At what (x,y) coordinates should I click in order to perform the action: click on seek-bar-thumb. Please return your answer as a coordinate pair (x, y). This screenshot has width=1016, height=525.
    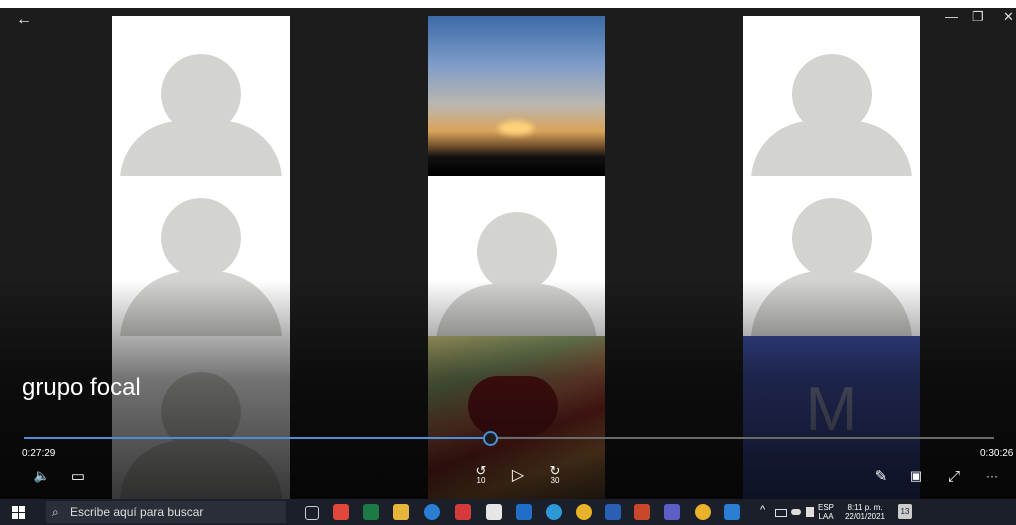
    Looking at the image, I should click on (490, 438).